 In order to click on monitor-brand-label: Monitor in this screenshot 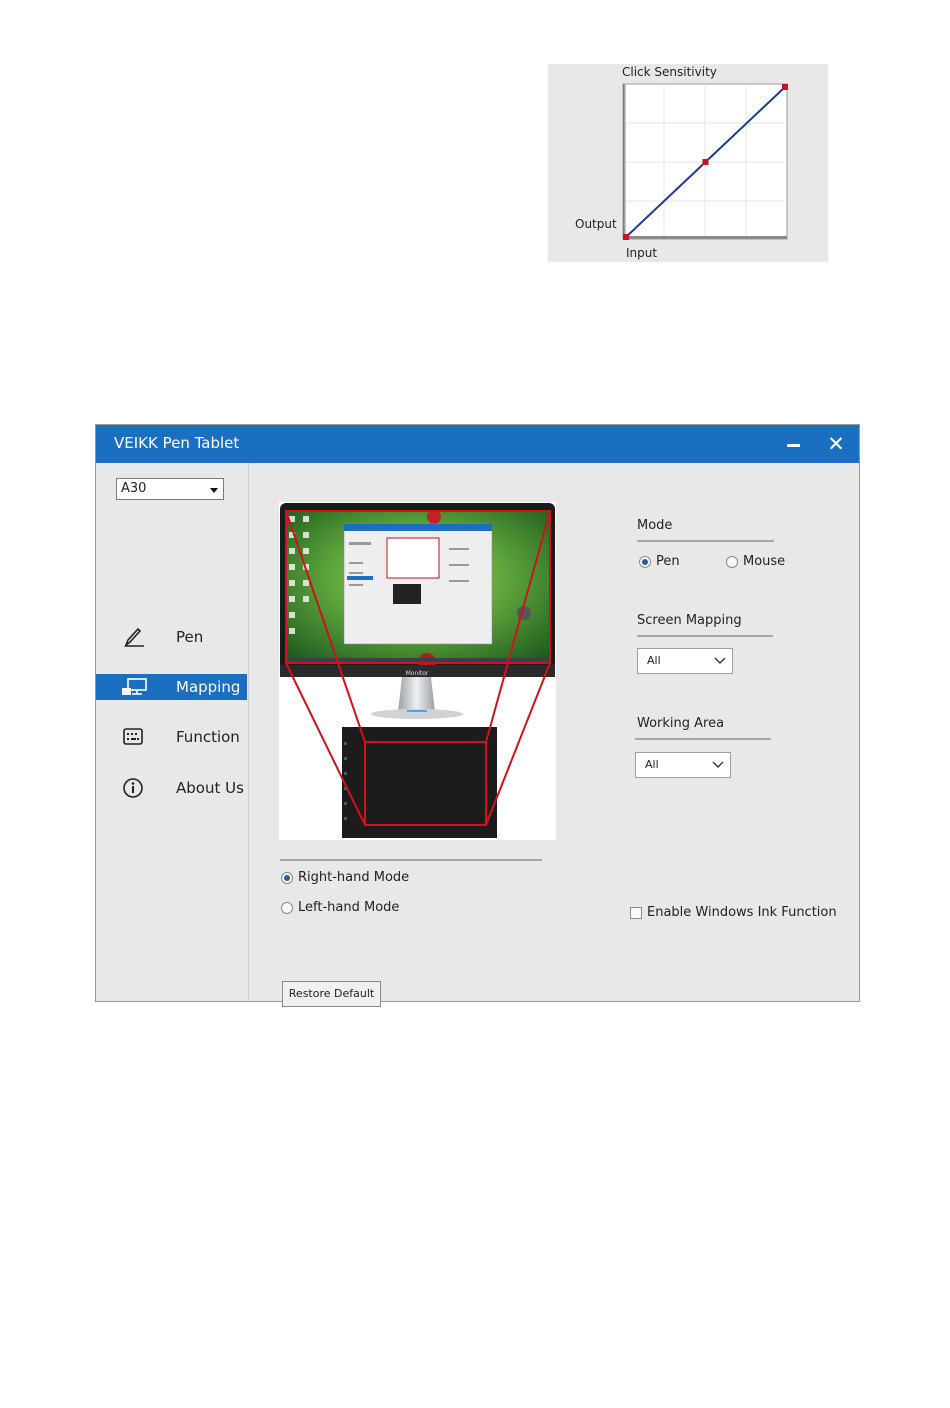, I will do `click(417, 673)`.